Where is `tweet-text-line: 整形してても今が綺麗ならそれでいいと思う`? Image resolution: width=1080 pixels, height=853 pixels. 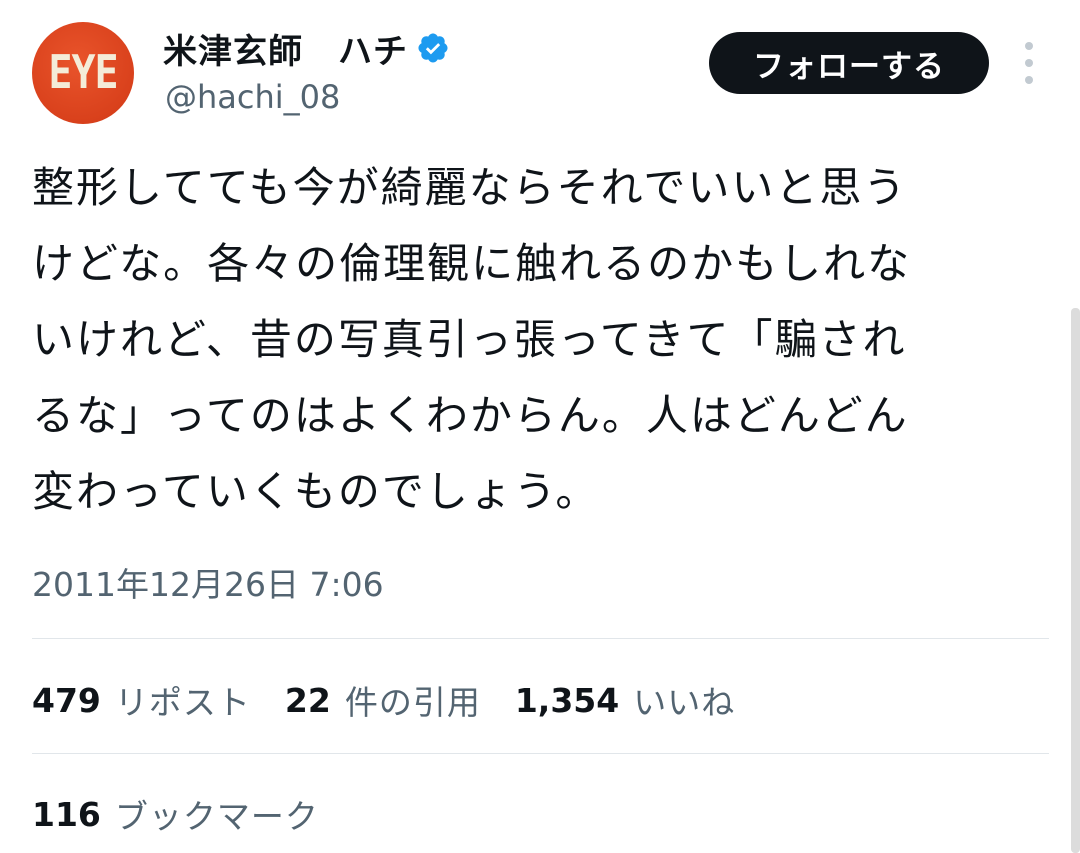
tweet-text-line: 整形してても今が綺麗ならそれでいいと思う is located at coordinates (470, 187).